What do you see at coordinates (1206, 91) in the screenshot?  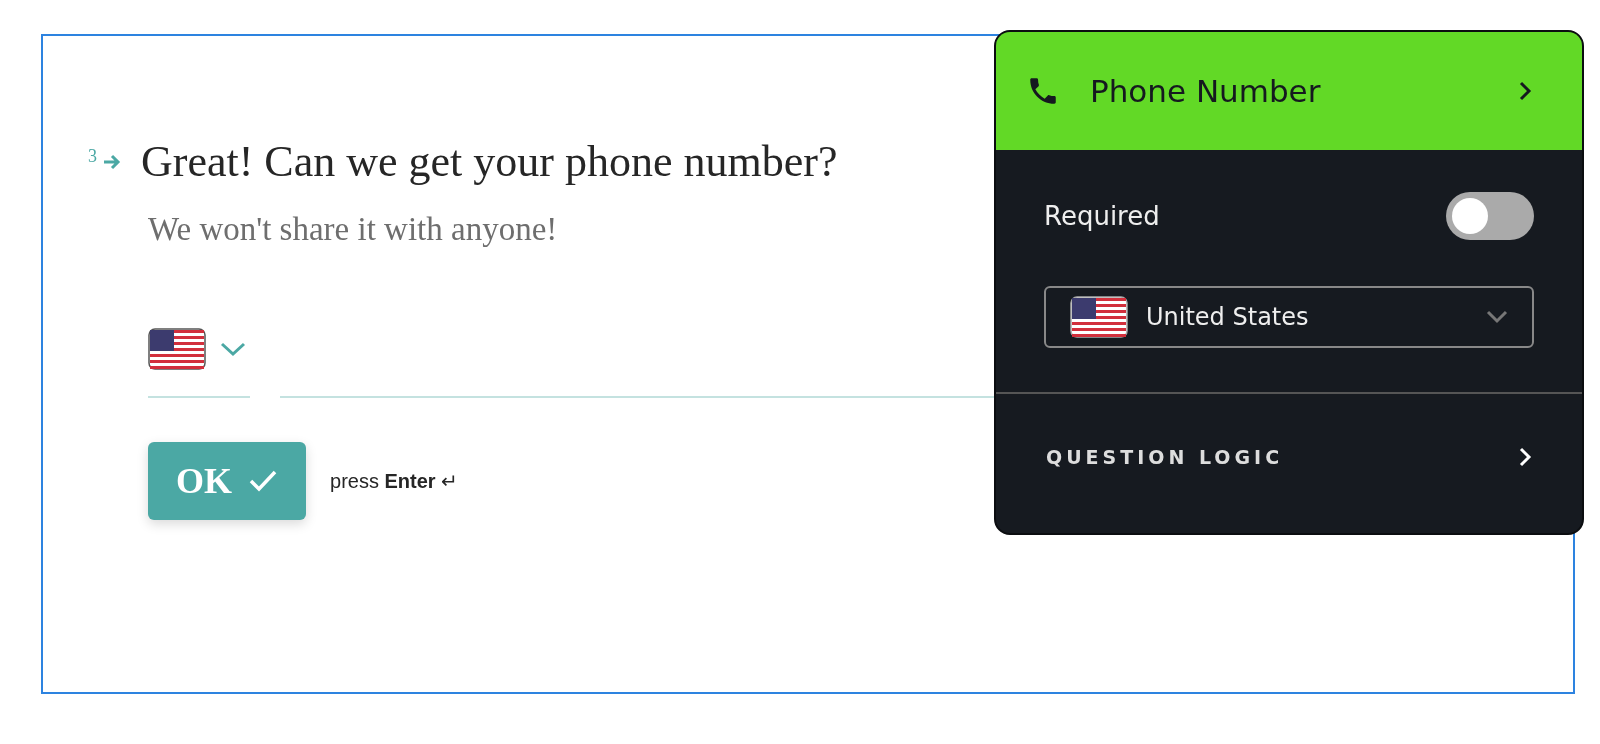 I see `panel-title: Phone Number` at bounding box center [1206, 91].